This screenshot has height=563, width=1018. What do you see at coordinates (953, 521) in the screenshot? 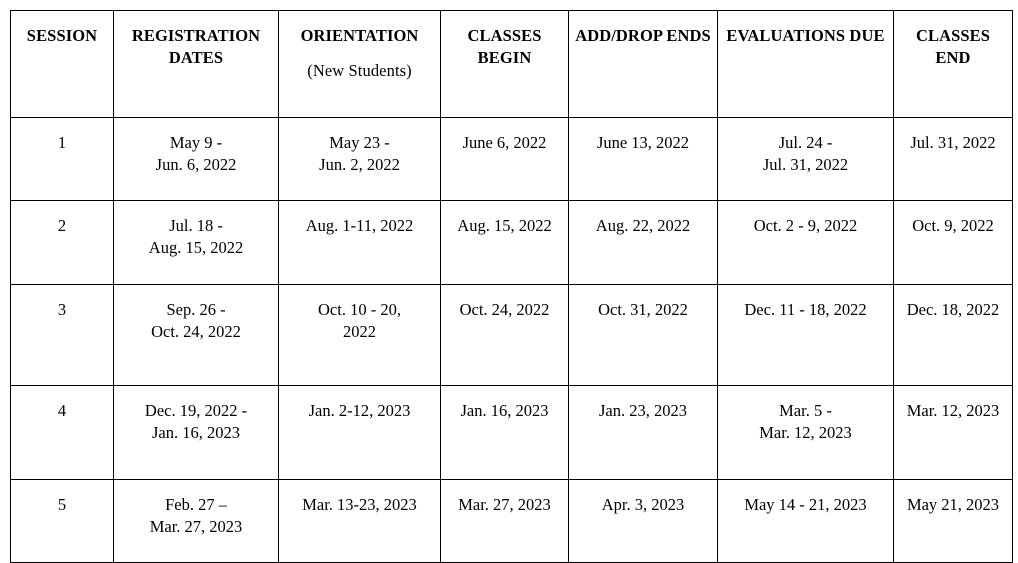
I see `cell-classes-end: May 21, 2023` at bounding box center [953, 521].